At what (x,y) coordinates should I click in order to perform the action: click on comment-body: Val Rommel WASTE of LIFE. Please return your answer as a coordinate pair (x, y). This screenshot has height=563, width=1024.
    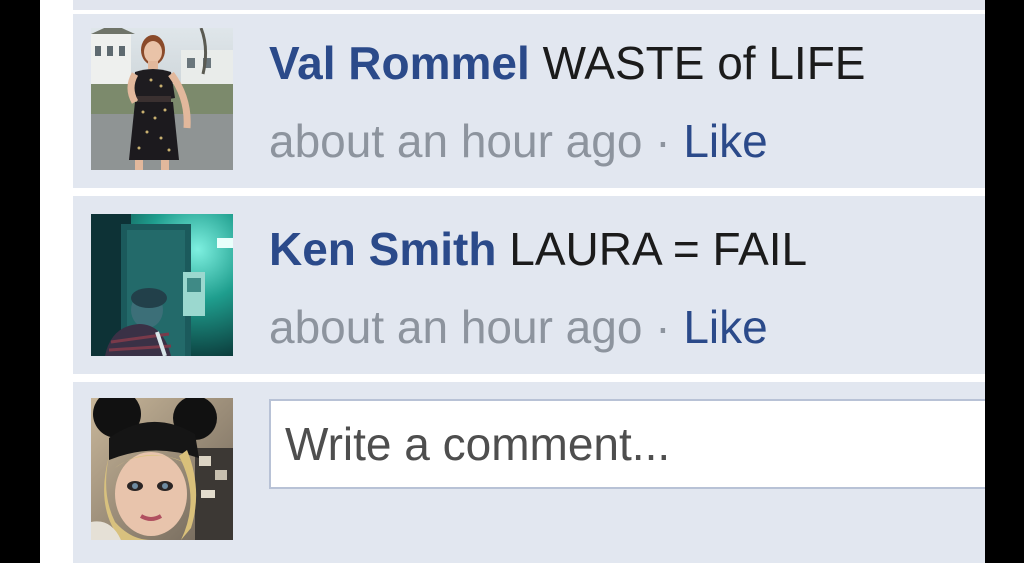
    Looking at the image, I should click on (567, 63).